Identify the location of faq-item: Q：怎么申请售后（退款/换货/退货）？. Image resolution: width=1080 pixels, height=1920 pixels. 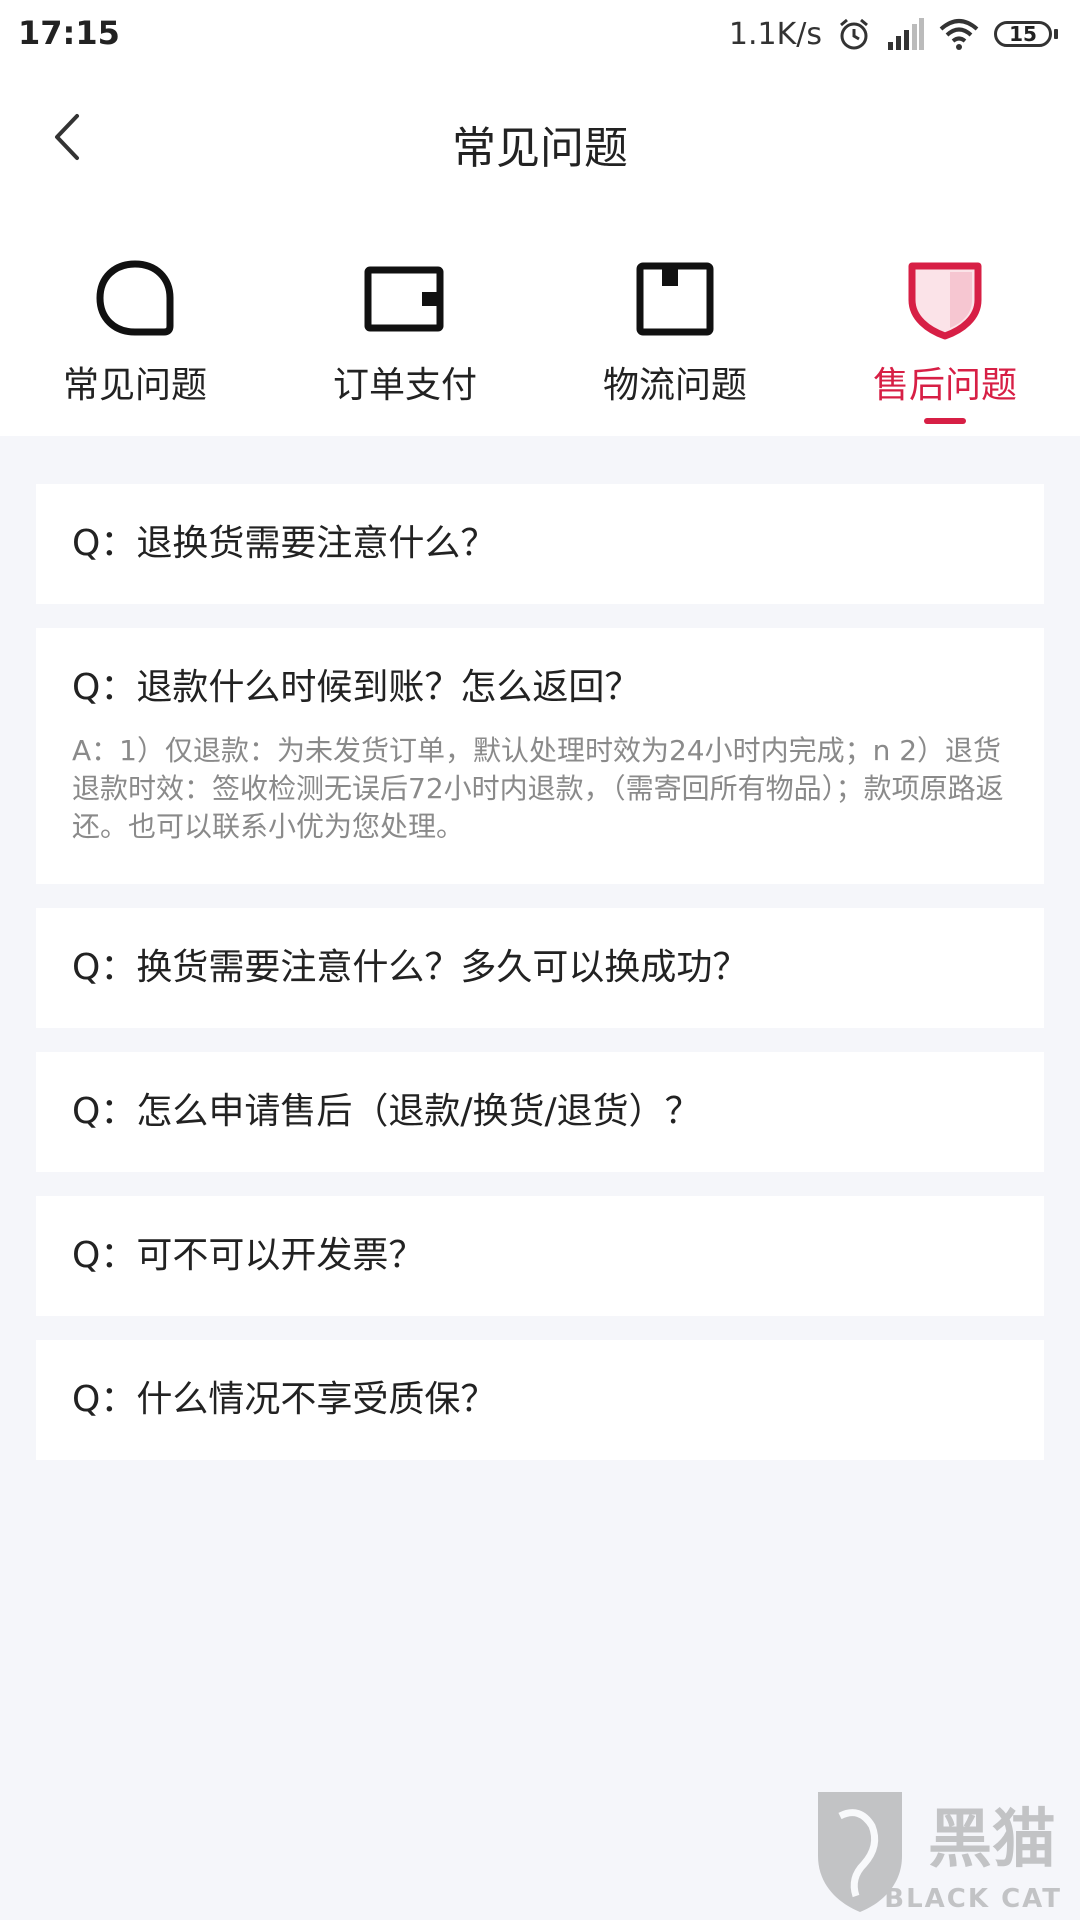
(540, 1112).